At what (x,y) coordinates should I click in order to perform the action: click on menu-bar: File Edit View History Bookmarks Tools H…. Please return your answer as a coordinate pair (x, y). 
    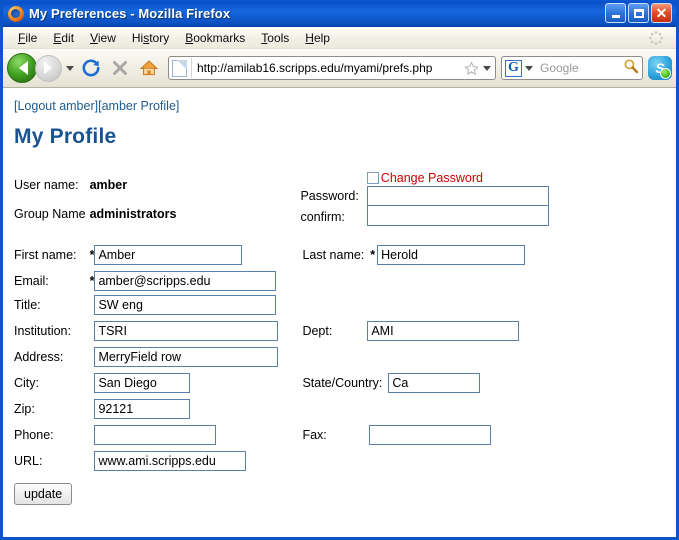
    Looking at the image, I should click on (339, 38).